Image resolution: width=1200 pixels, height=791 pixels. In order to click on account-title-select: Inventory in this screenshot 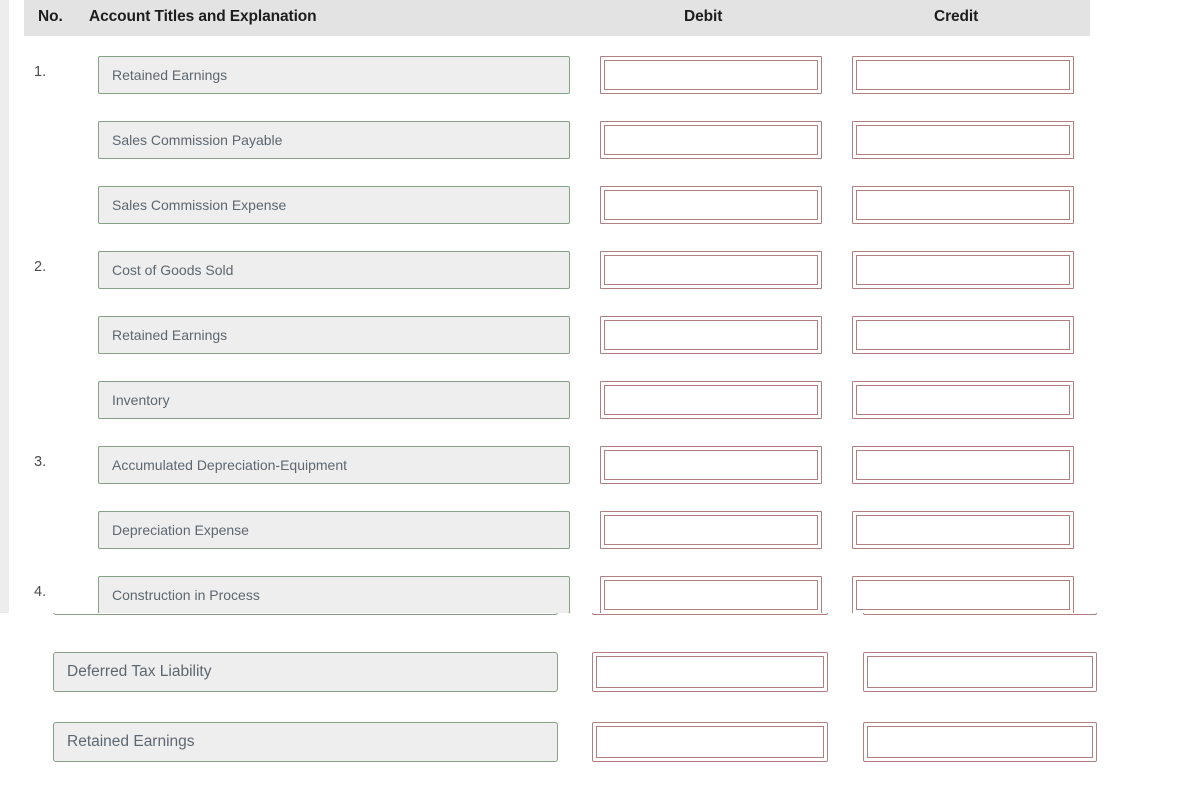, I will do `click(334, 400)`.